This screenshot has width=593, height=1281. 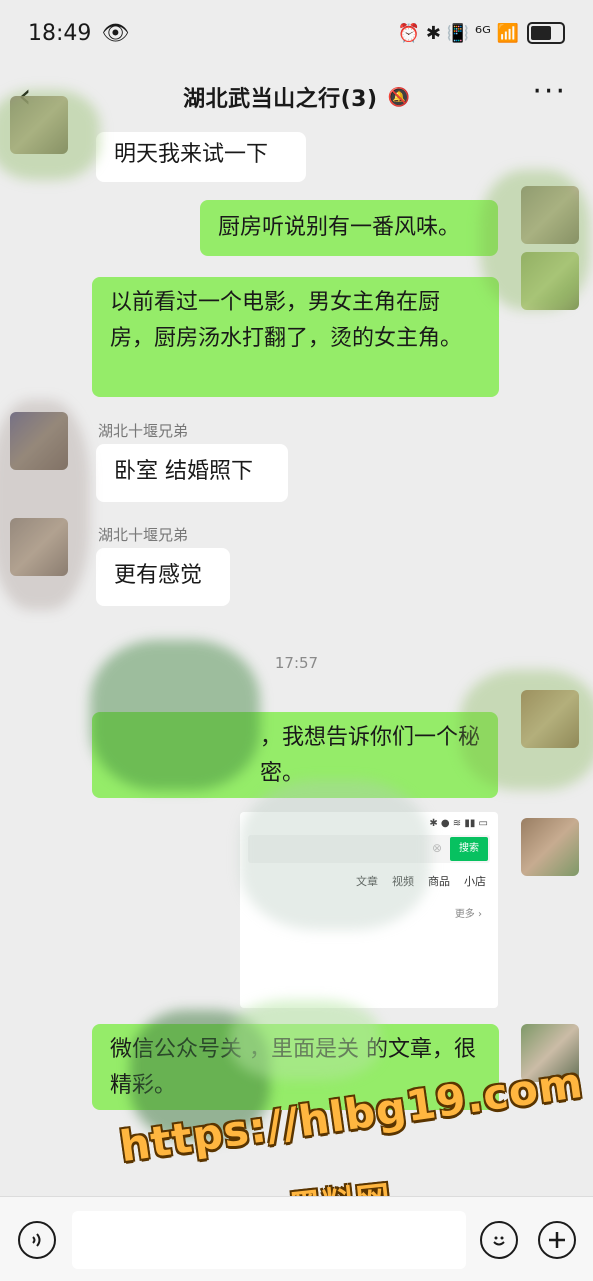 I want to click on input-bar, so click(x=296, y=1238).